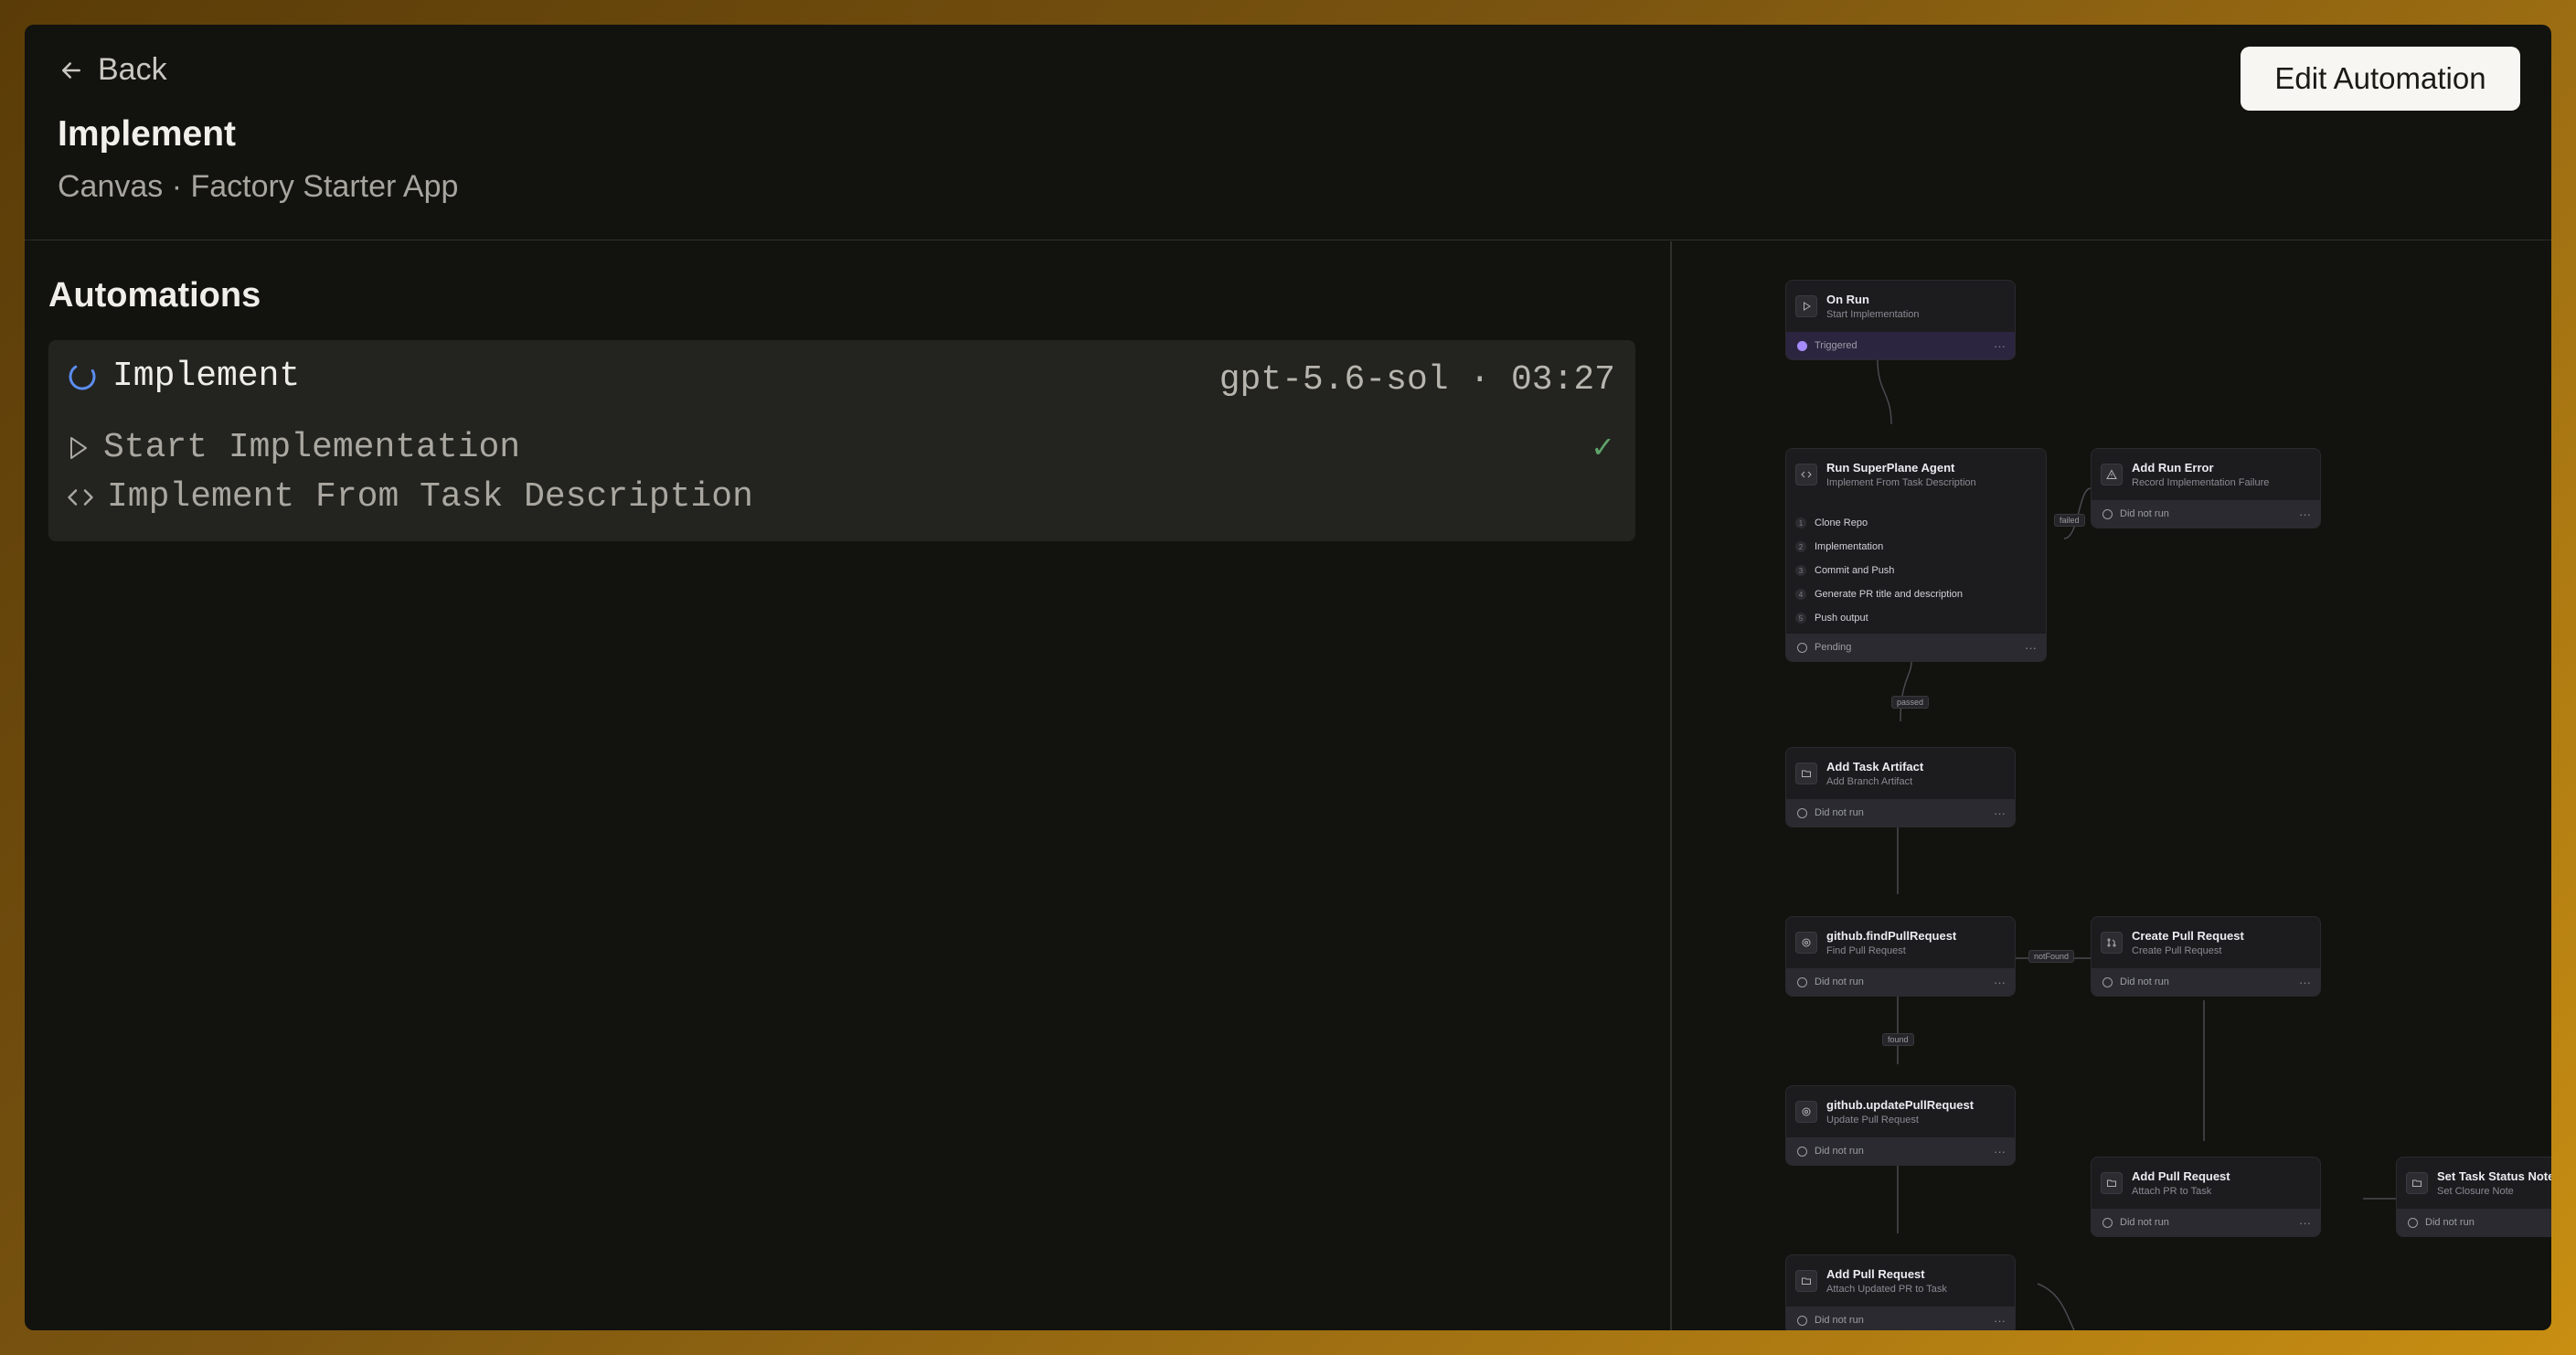 The height and width of the screenshot is (1355, 2576). What do you see at coordinates (1875, 767) in the screenshot?
I see `node-title: Add Task Artifact` at bounding box center [1875, 767].